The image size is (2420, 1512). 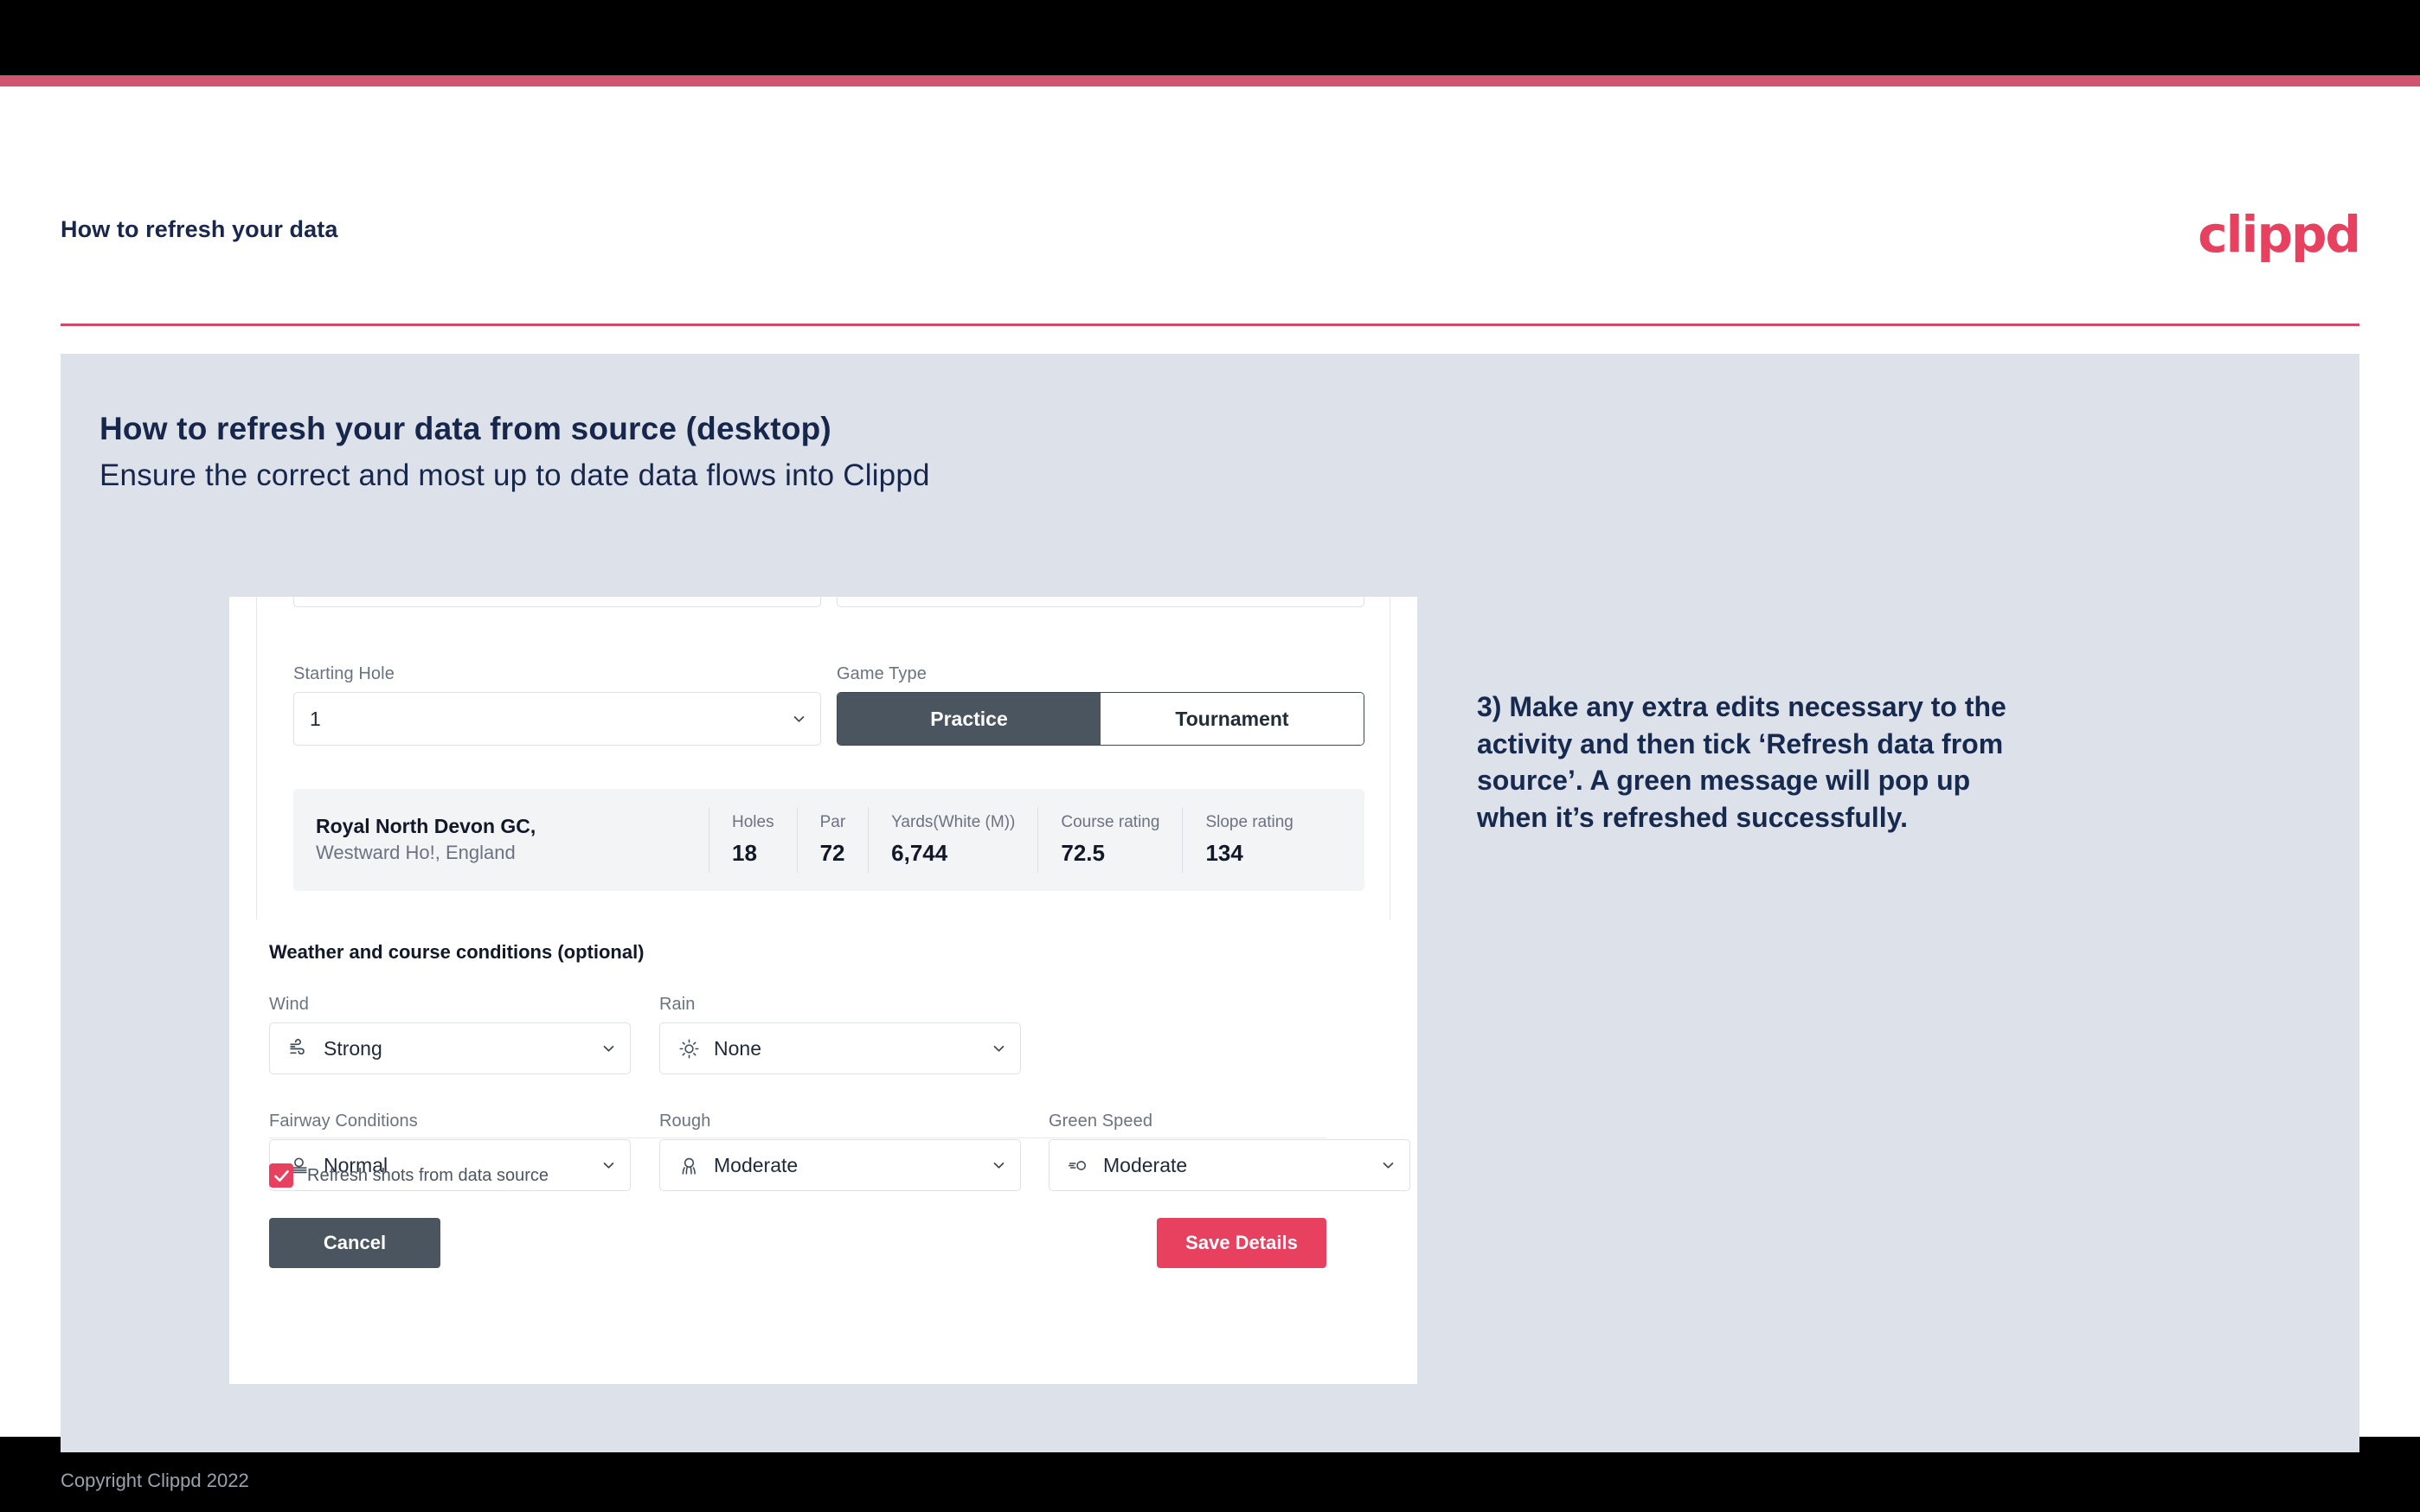 What do you see at coordinates (1078, 1165) in the screenshot?
I see `rolling-ball-icon` at bounding box center [1078, 1165].